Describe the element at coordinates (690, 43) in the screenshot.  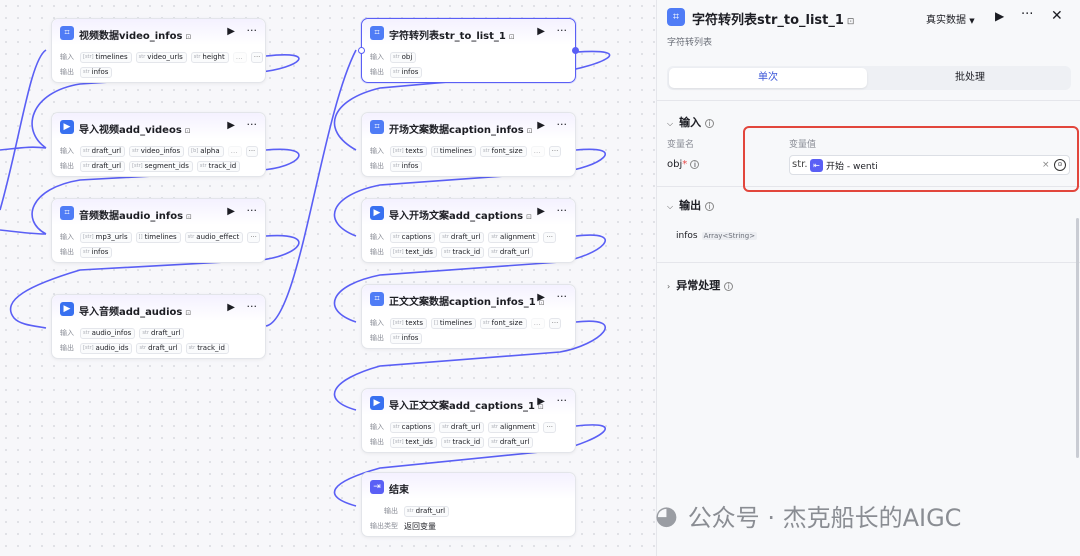
I see `panel-description: 字符转列表` at that location.